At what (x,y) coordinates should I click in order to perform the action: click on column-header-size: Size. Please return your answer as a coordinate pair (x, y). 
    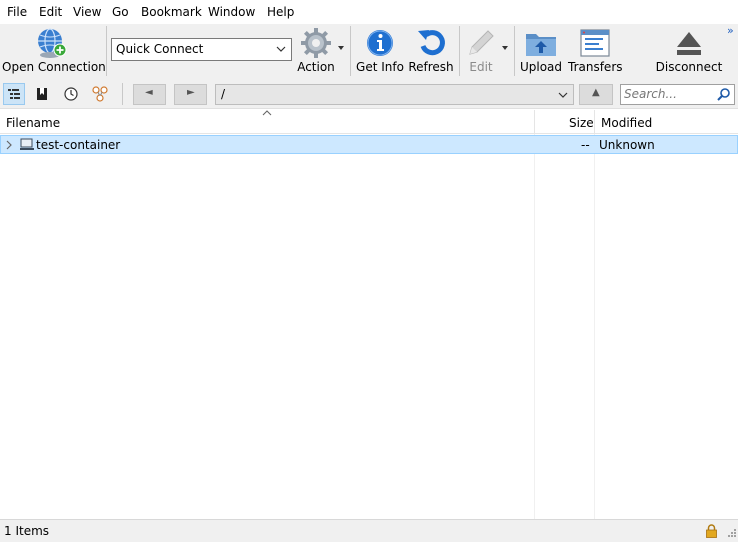
    Looking at the image, I should click on (581, 123).